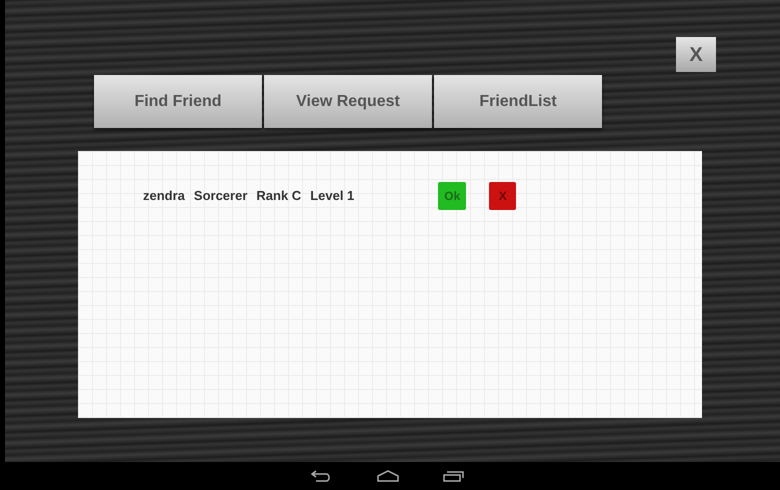 The image size is (780, 490). Describe the element at coordinates (387, 476) in the screenshot. I see `home-icon` at that location.